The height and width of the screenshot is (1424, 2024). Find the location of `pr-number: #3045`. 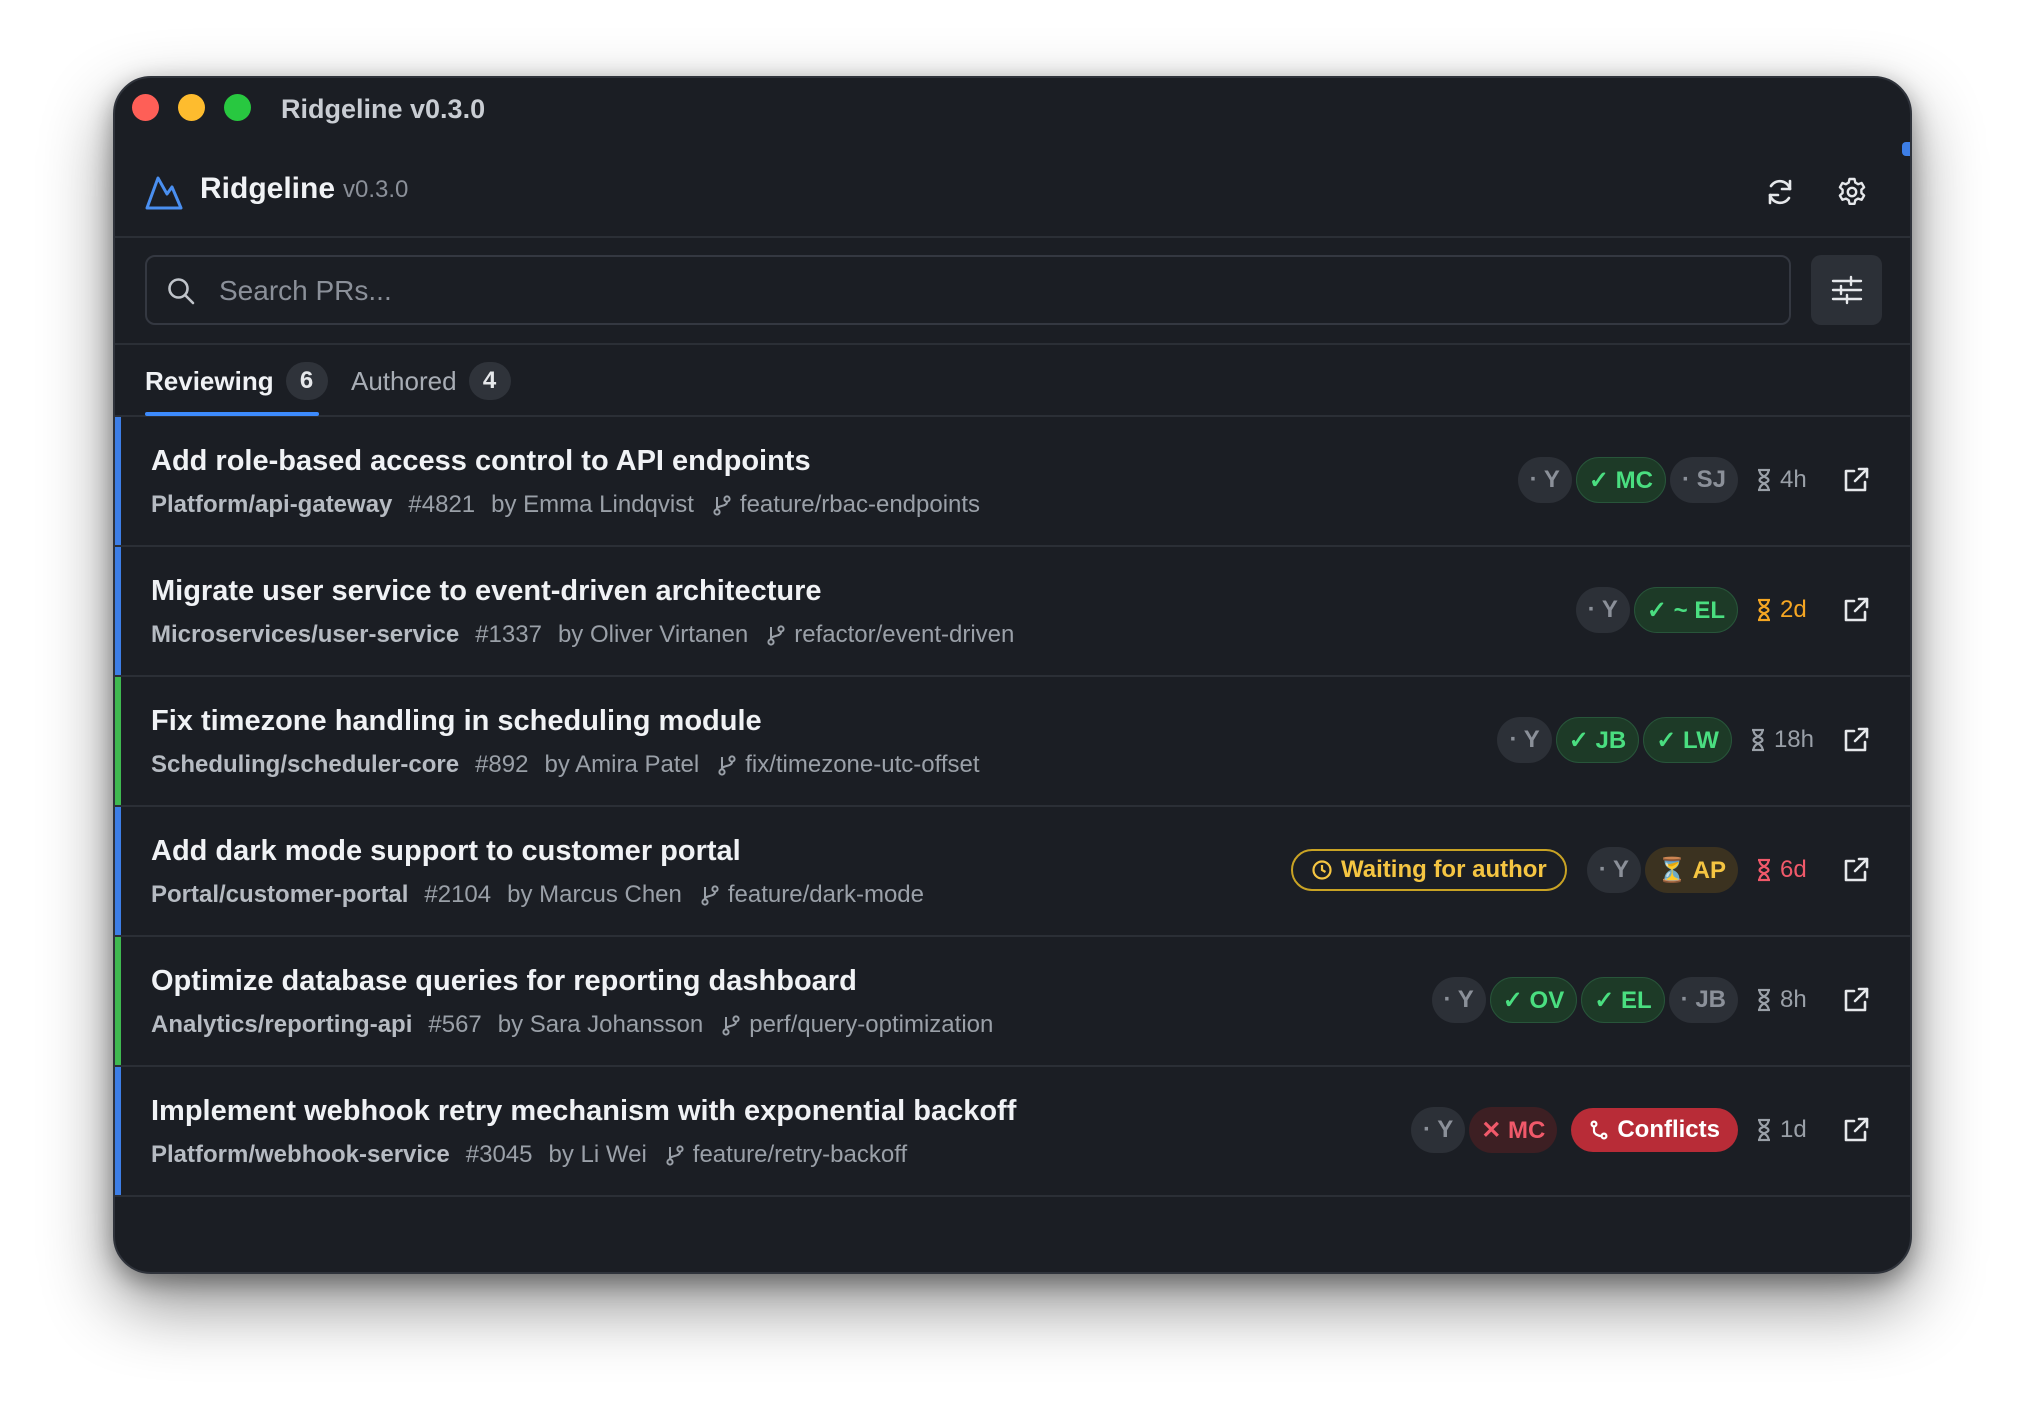

pr-number: #3045 is located at coordinates (499, 1154).